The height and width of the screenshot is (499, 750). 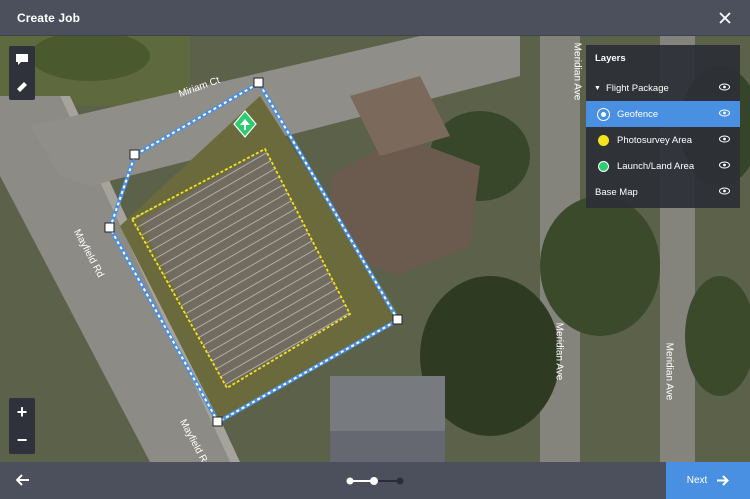 What do you see at coordinates (559, 351) in the screenshot?
I see `street-label-meridian: Meridian Ave` at bounding box center [559, 351].